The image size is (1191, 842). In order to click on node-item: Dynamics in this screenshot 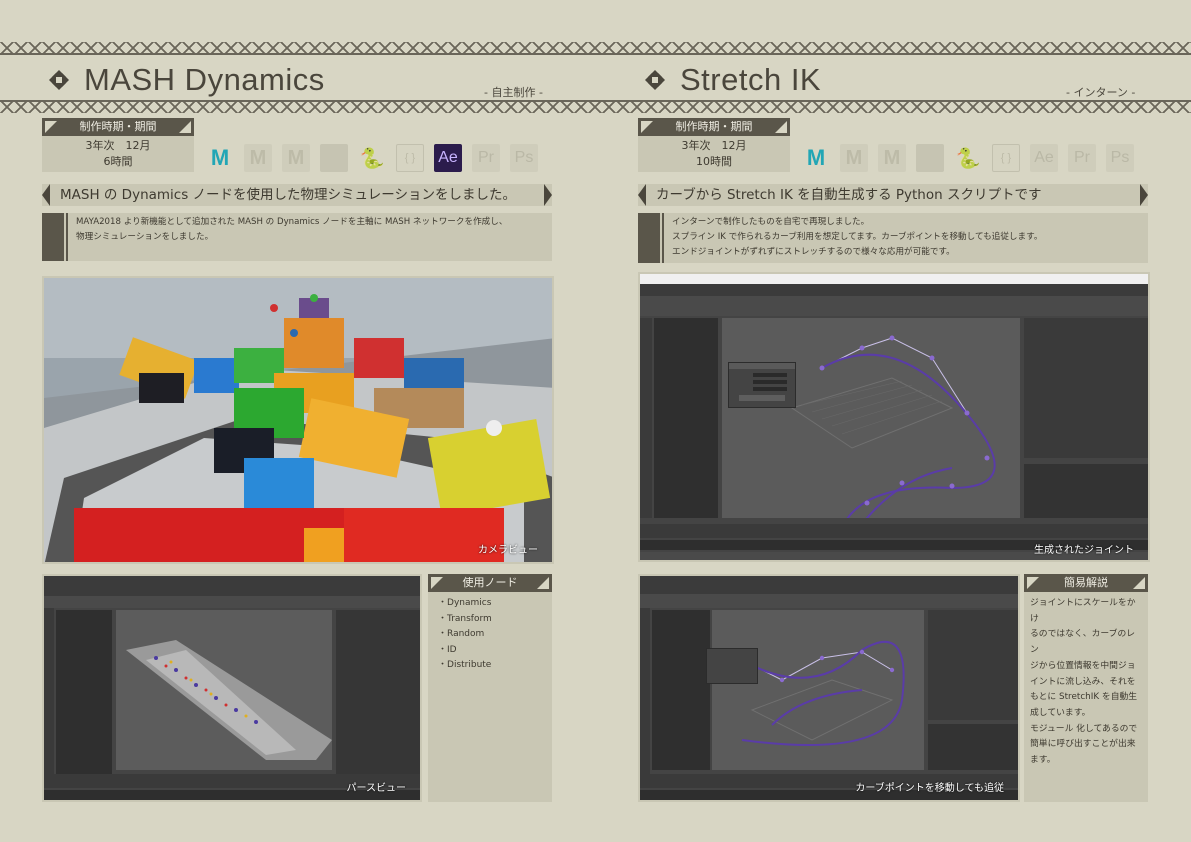, I will do `click(492, 604)`.